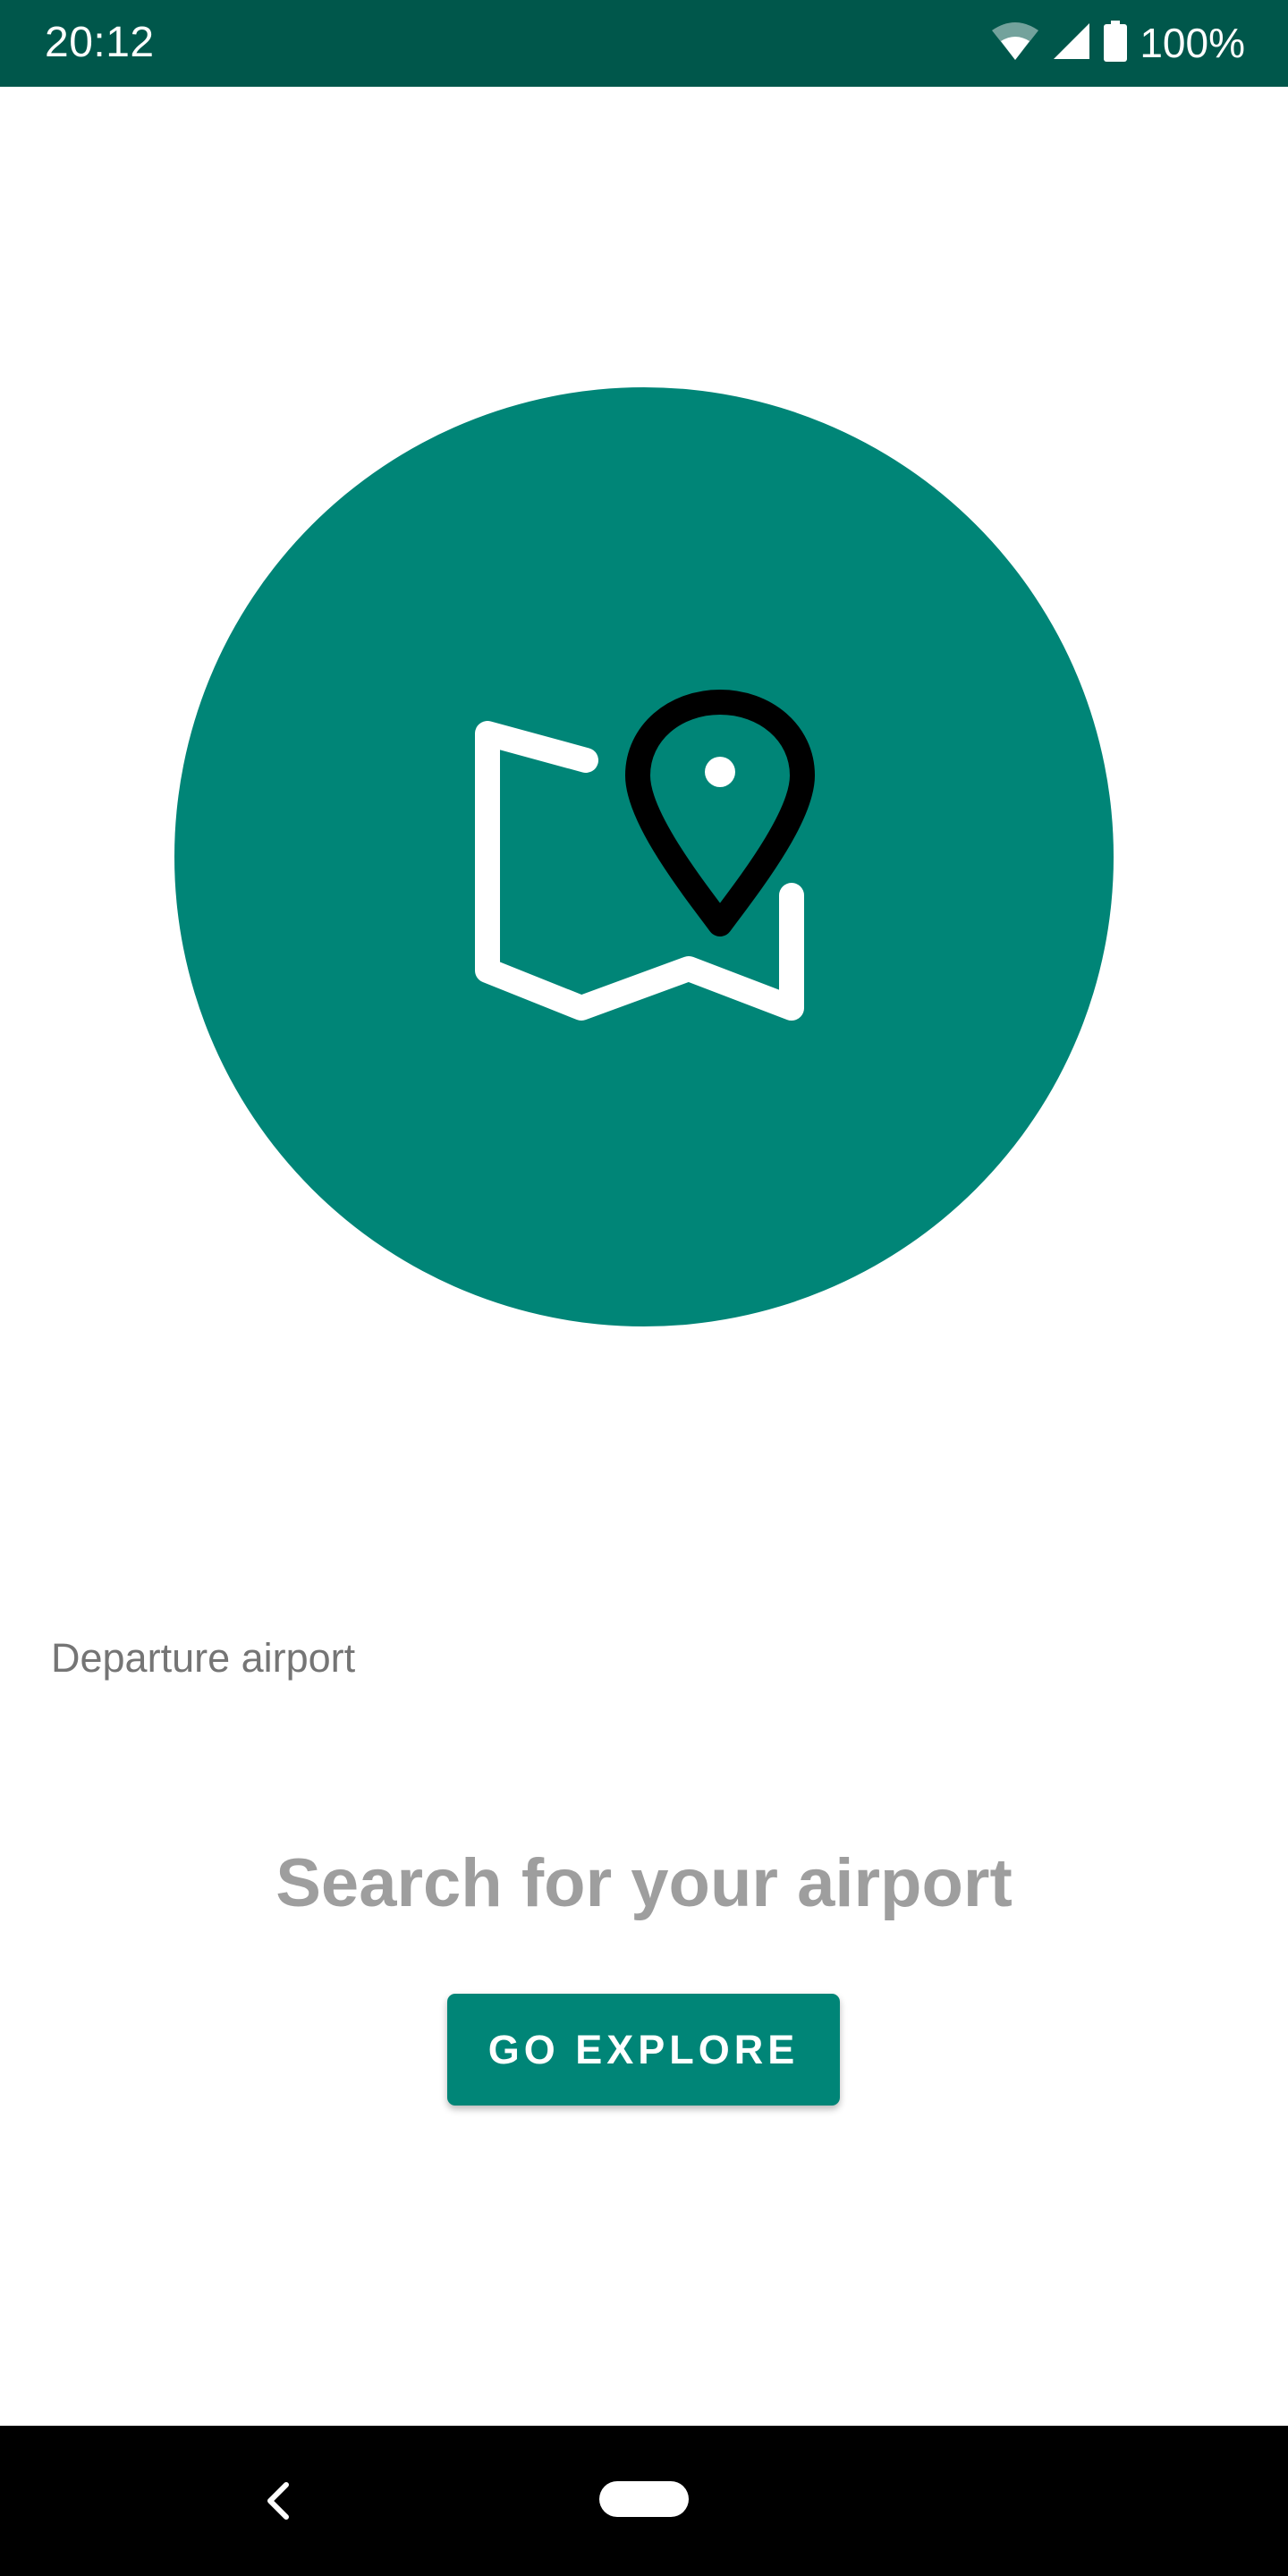 This screenshot has width=1288, height=2576. Describe the element at coordinates (643, 2050) in the screenshot. I see `go-explore-button: GO EXPLORE` at that location.